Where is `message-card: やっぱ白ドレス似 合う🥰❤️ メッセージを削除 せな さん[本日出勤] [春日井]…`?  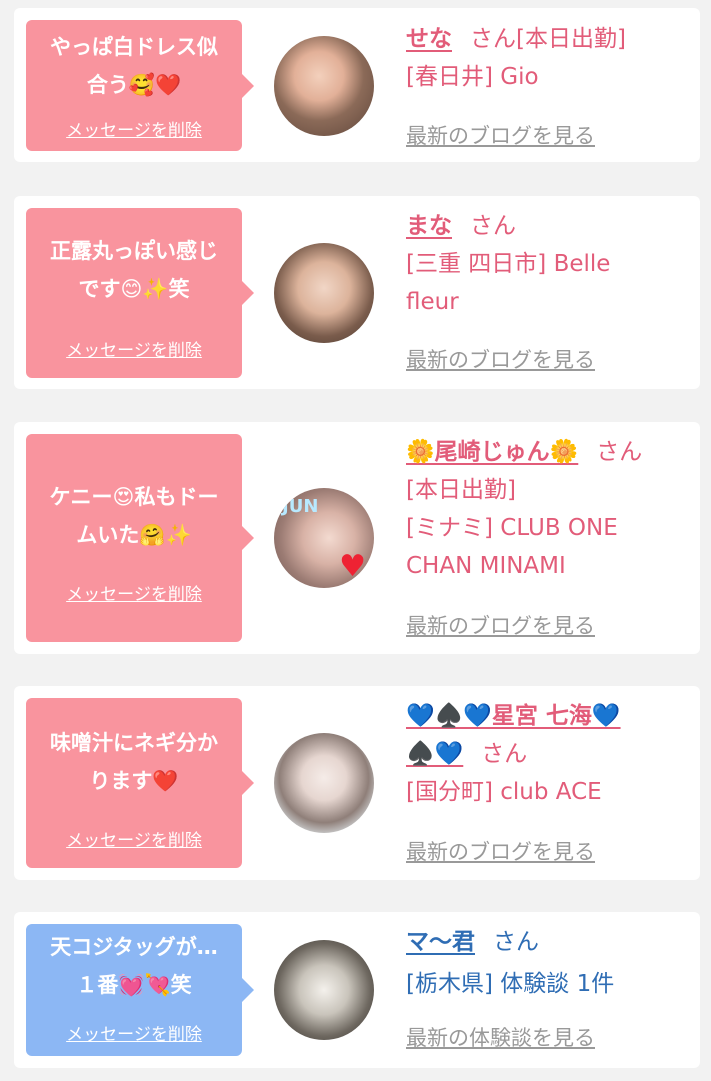
message-card: やっぱ白ドレス似 合う🥰❤️ メッセージを削除 せな さん[本日出勤] [春日井]… is located at coordinates (357, 85).